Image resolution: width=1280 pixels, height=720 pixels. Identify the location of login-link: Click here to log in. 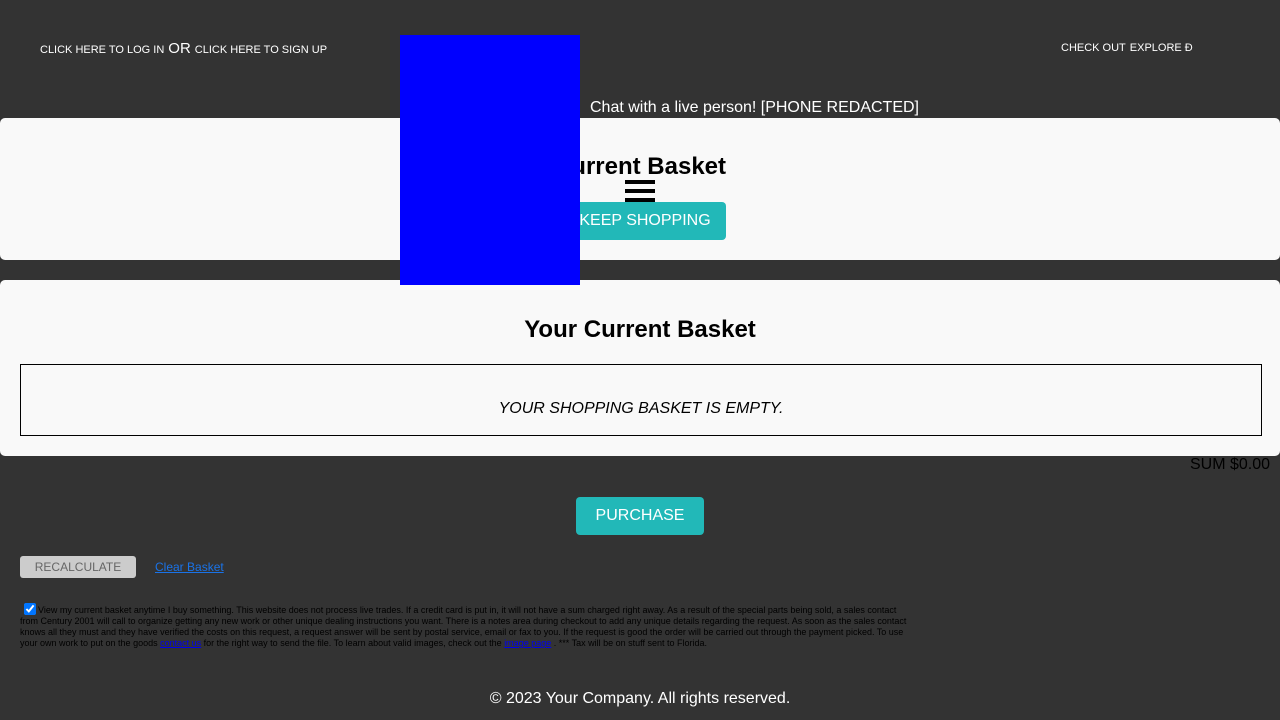
(102, 50).